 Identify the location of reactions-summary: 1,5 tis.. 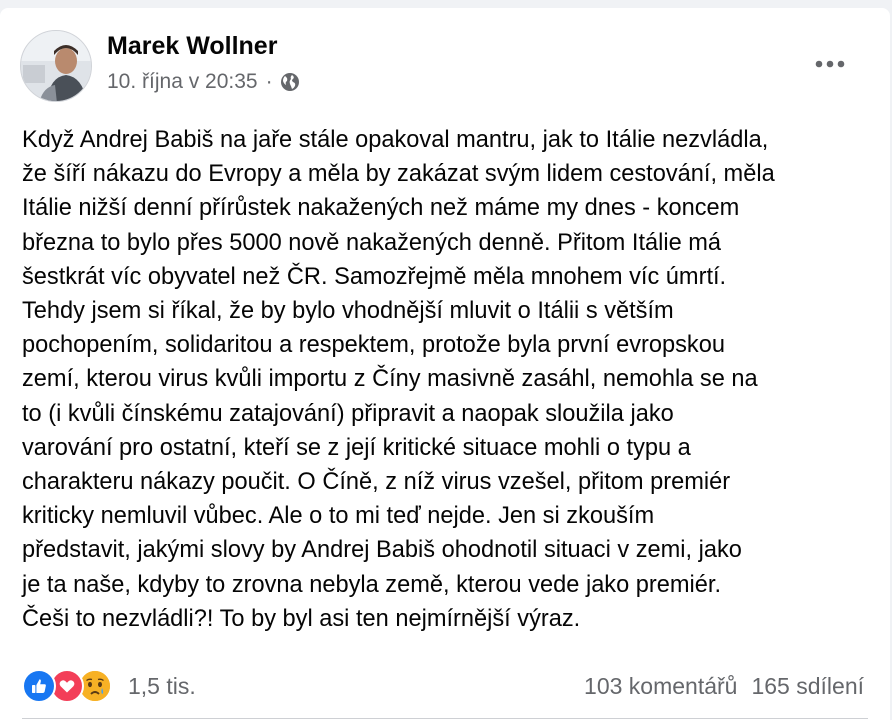
(109, 686).